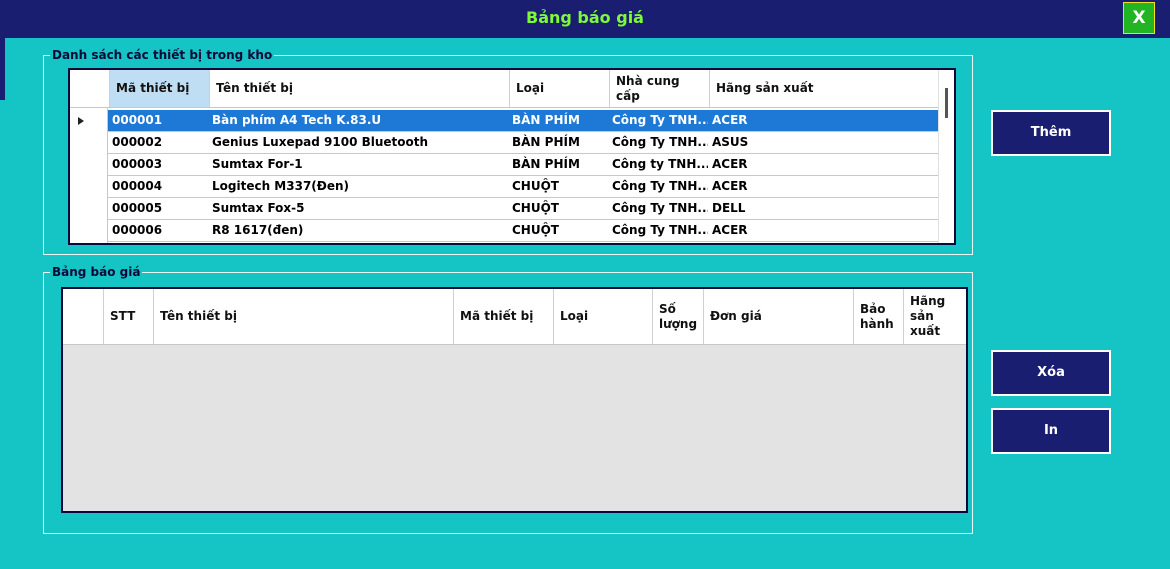 The width and height of the screenshot is (1170, 569). Describe the element at coordinates (1051, 373) in the screenshot. I see `delete-button: Xóa` at that location.